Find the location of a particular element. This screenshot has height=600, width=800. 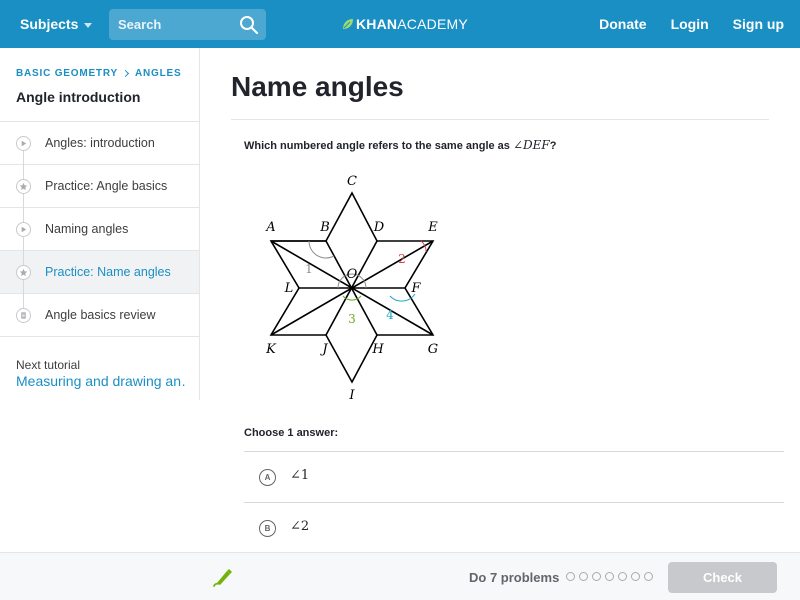

answer-choice-b: B ∠2 is located at coordinates (514, 528).